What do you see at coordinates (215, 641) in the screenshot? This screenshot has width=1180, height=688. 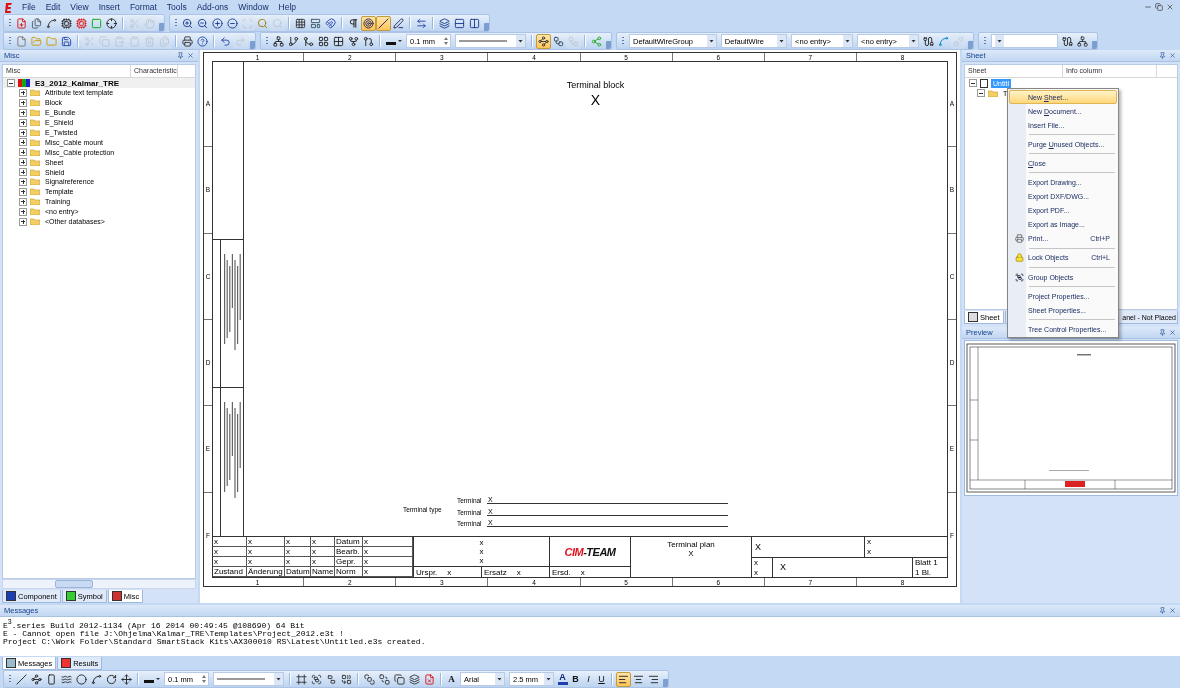 I see `log-line: Project C:\Work Folder\Standard SmartStack Kits\AX300010 RS\Latest\Untitled.e3s created.` at bounding box center [215, 641].